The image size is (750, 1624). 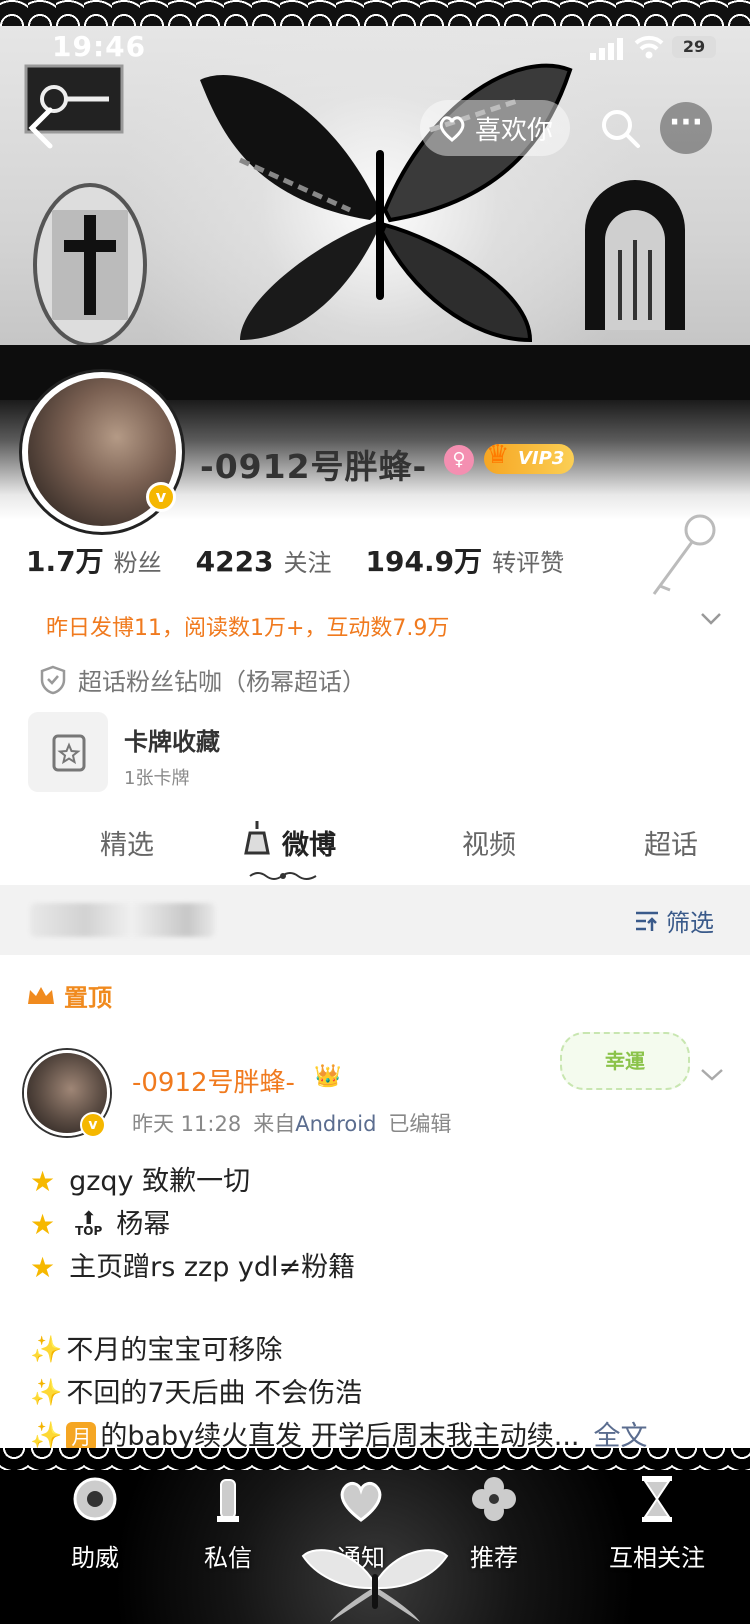 What do you see at coordinates (213, 1080) in the screenshot?
I see `post-author-name: -0912号胖蜂-` at bounding box center [213, 1080].